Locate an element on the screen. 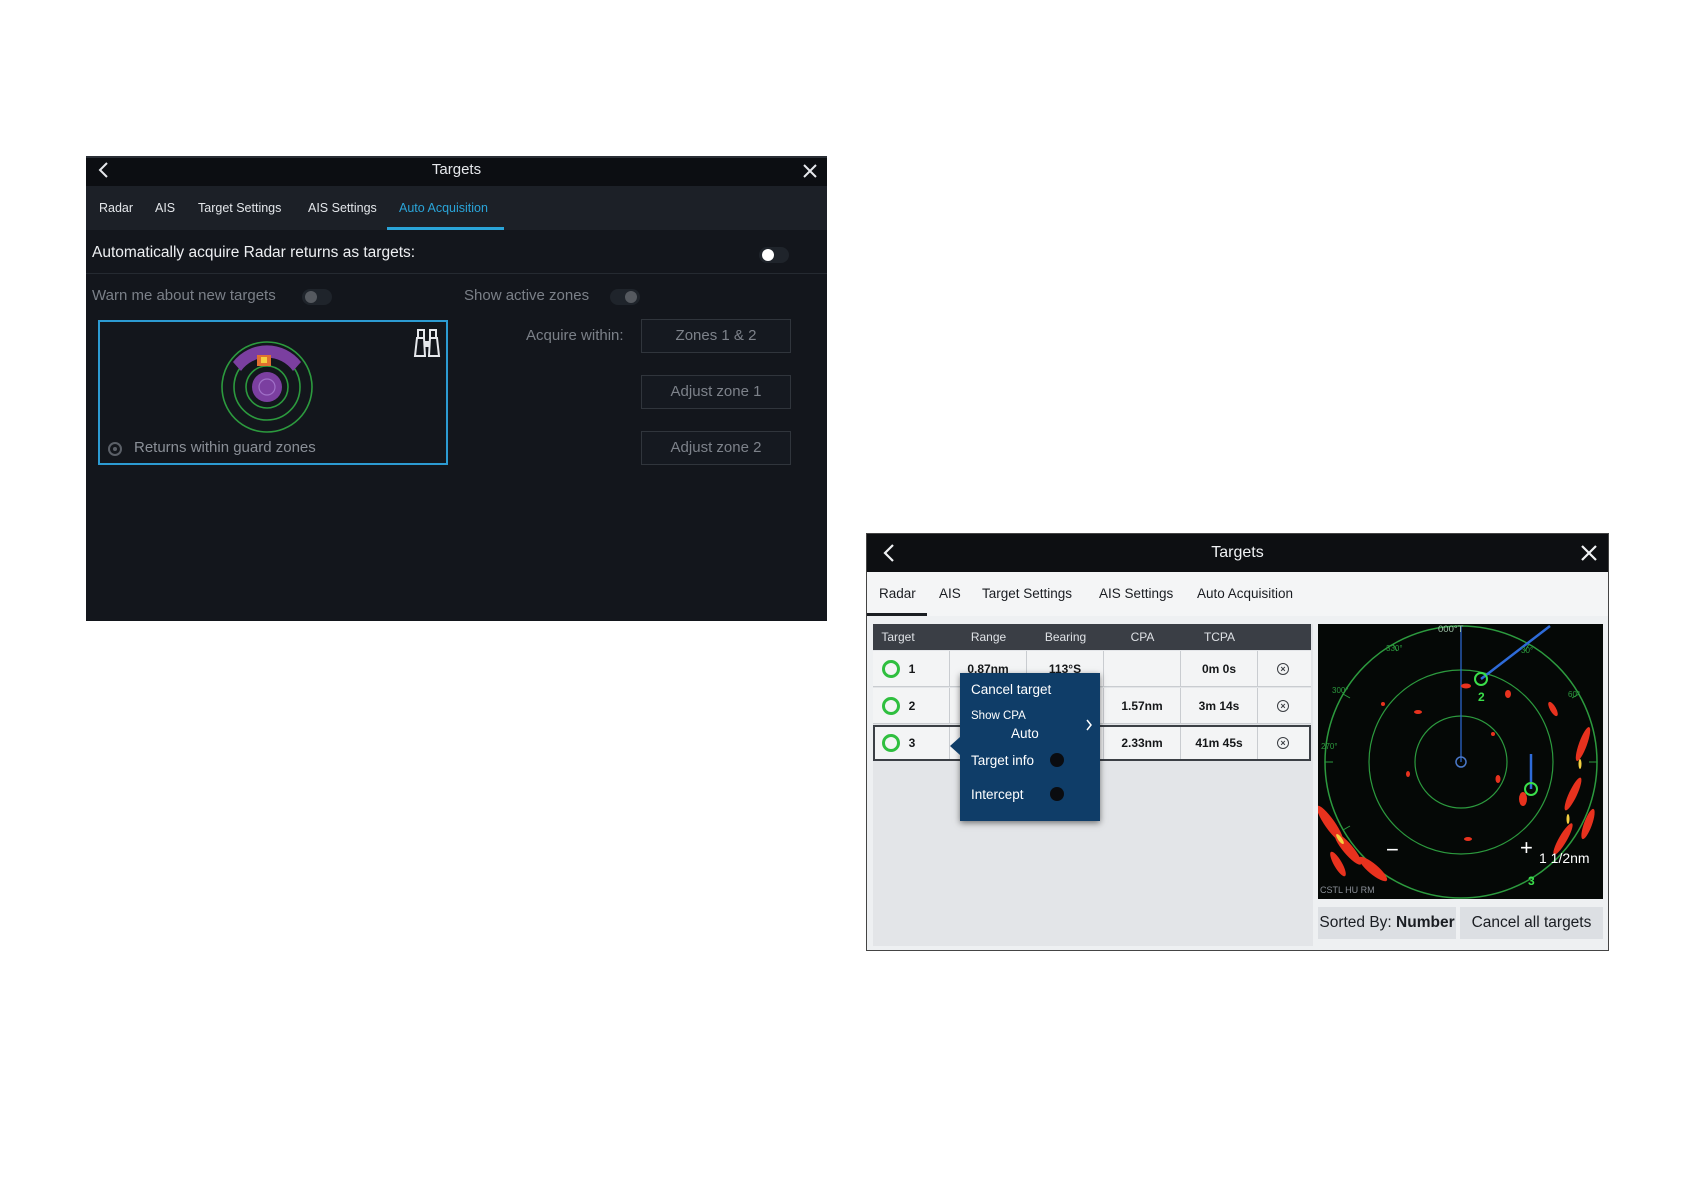 The image size is (1684, 1191). target-tcpa: 41m 45s is located at coordinates (1219, 743).